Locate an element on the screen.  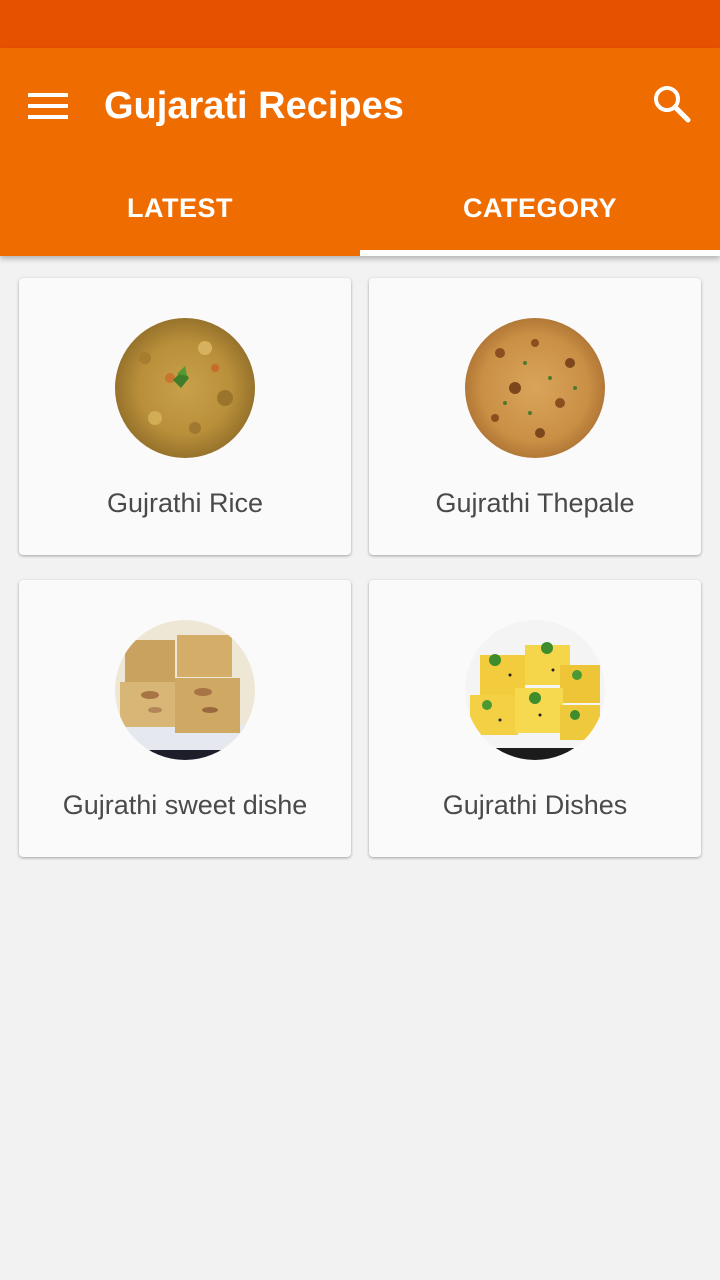
tab-latest: LATEST is located at coordinates (180, 208).